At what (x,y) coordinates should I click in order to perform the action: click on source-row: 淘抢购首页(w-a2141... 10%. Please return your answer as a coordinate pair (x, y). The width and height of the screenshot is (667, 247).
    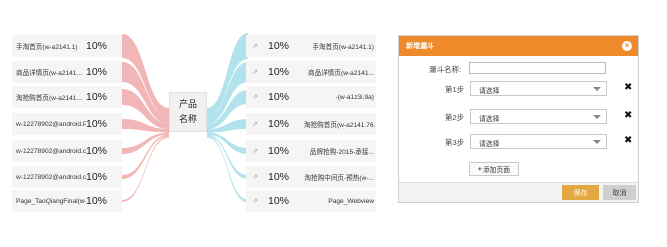
    Looking at the image, I should click on (67, 97).